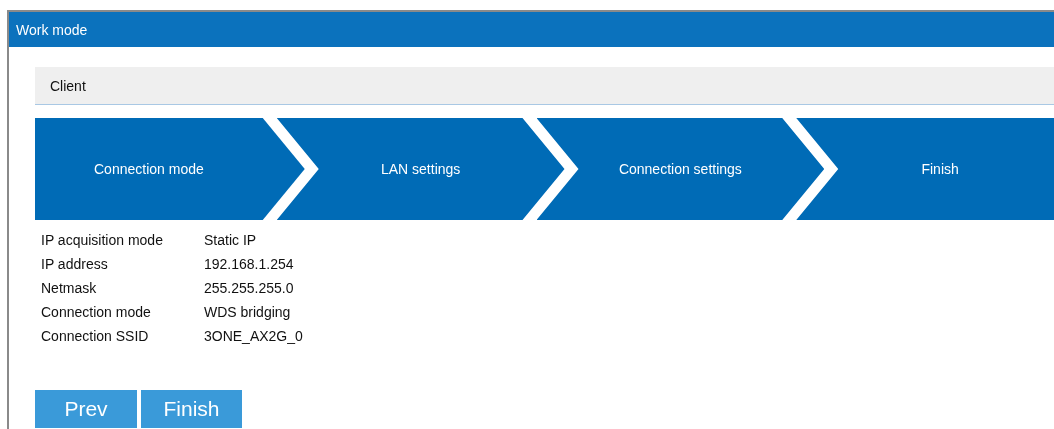 The width and height of the screenshot is (1054, 429). What do you see at coordinates (253, 336) in the screenshot?
I see `field-value: 3ONE_AX2G_0` at bounding box center [253, 336].